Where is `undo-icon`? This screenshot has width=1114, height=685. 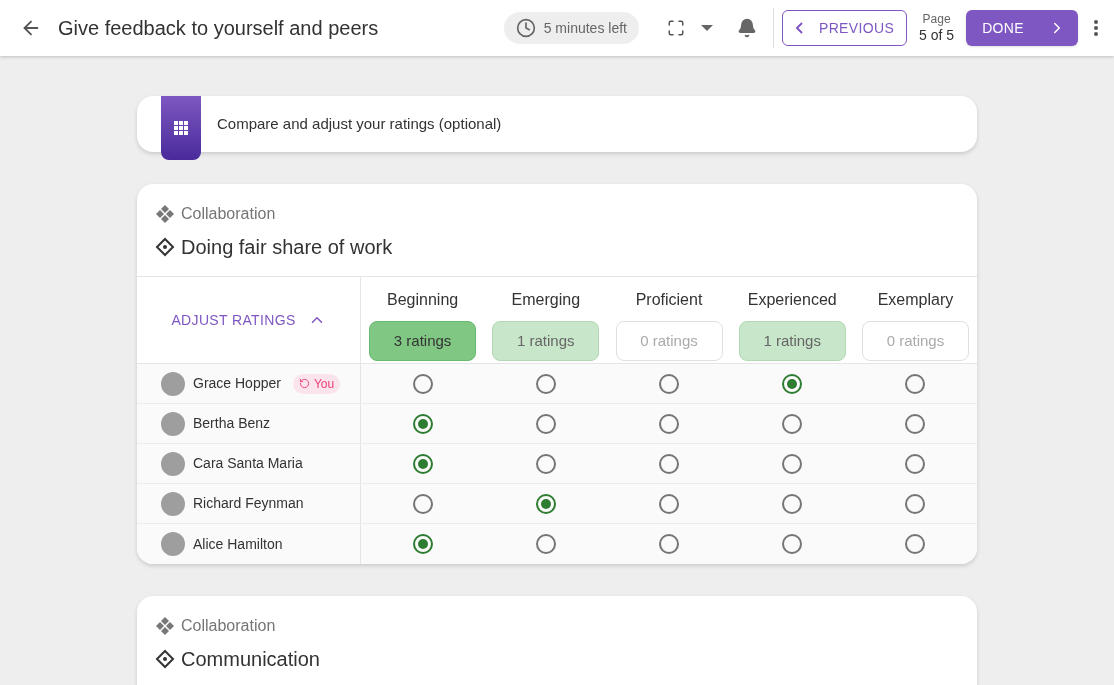
undo-icon is located at coordinates (304, 383).